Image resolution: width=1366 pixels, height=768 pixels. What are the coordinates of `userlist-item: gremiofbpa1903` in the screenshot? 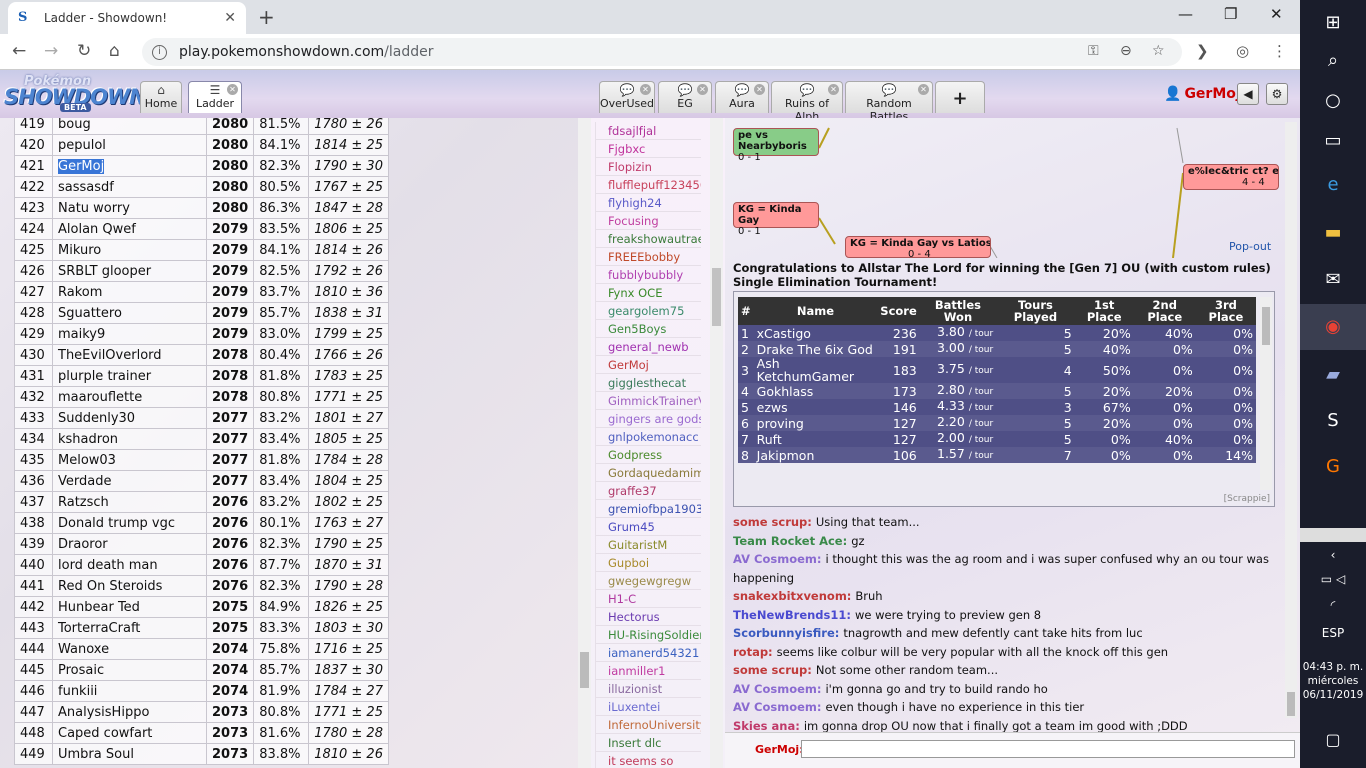 It's located at (648, 509).